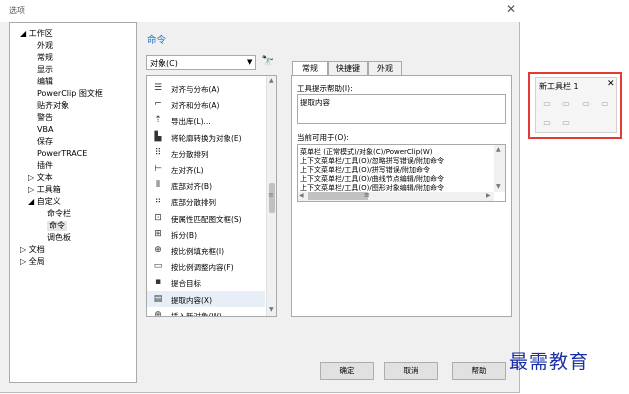 The width and height of the screenshot is (629, 394). Describe the element at coordinates (187, 170) in the screenshot. I see `command-label: 左对齐(L)` at that location.